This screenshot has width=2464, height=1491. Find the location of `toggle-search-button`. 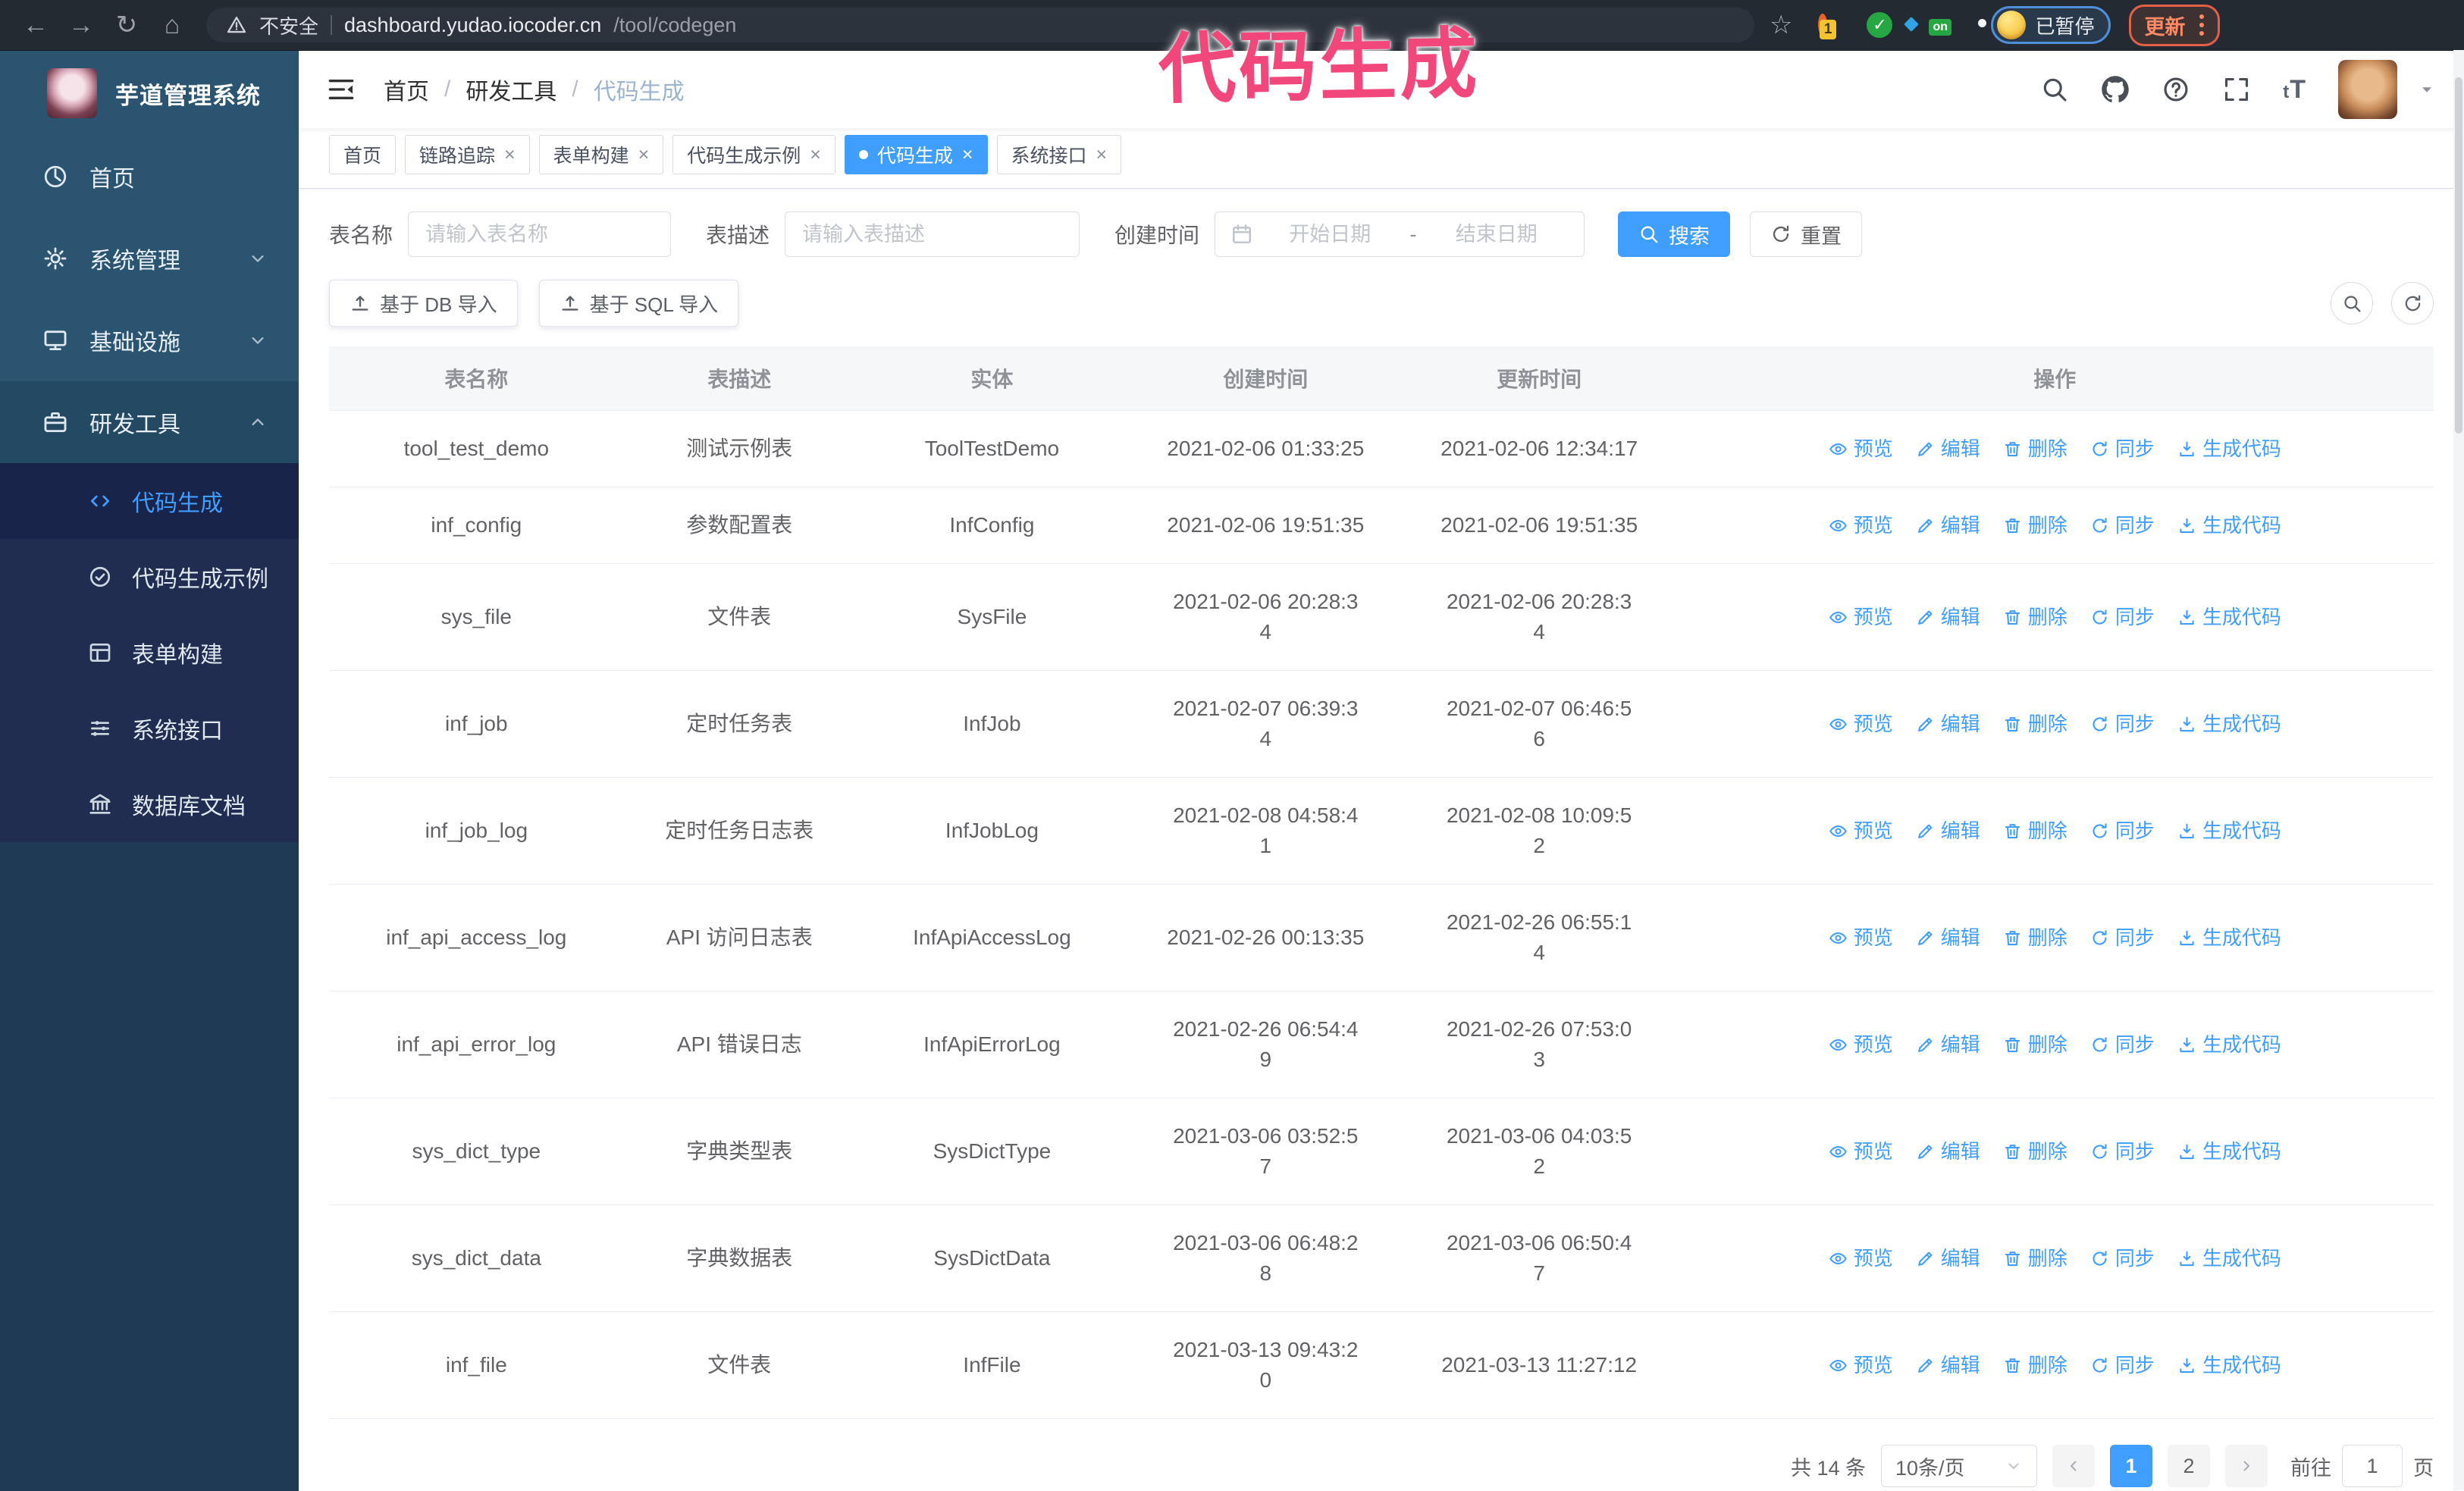

toggle-search-button is located at coordinates (2352, 303).